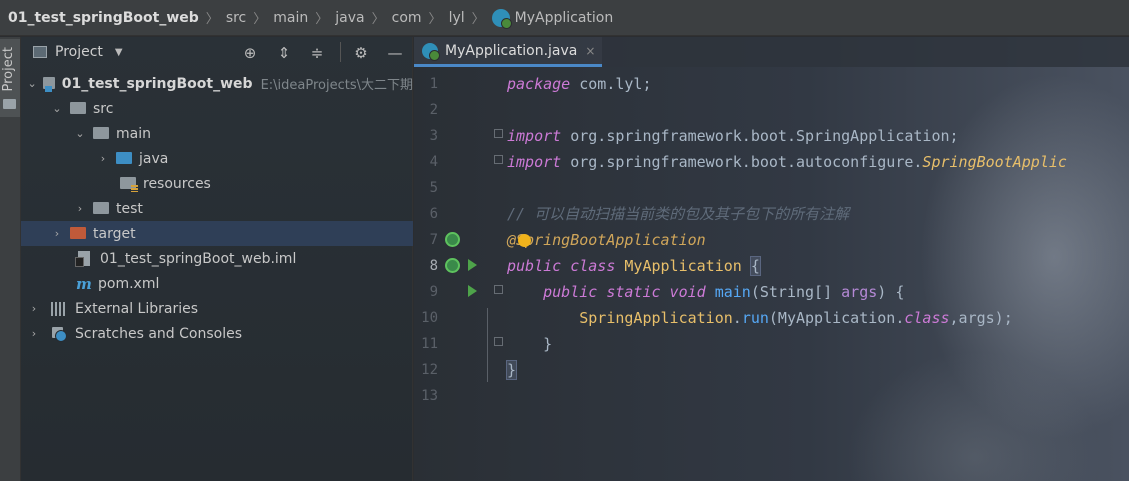 The width and height of the screenshot is (1129, 481). Describe the element at coordinates (217, 283) in the screenshot. I see `tree-item-pom: m pom.xml` at that location.